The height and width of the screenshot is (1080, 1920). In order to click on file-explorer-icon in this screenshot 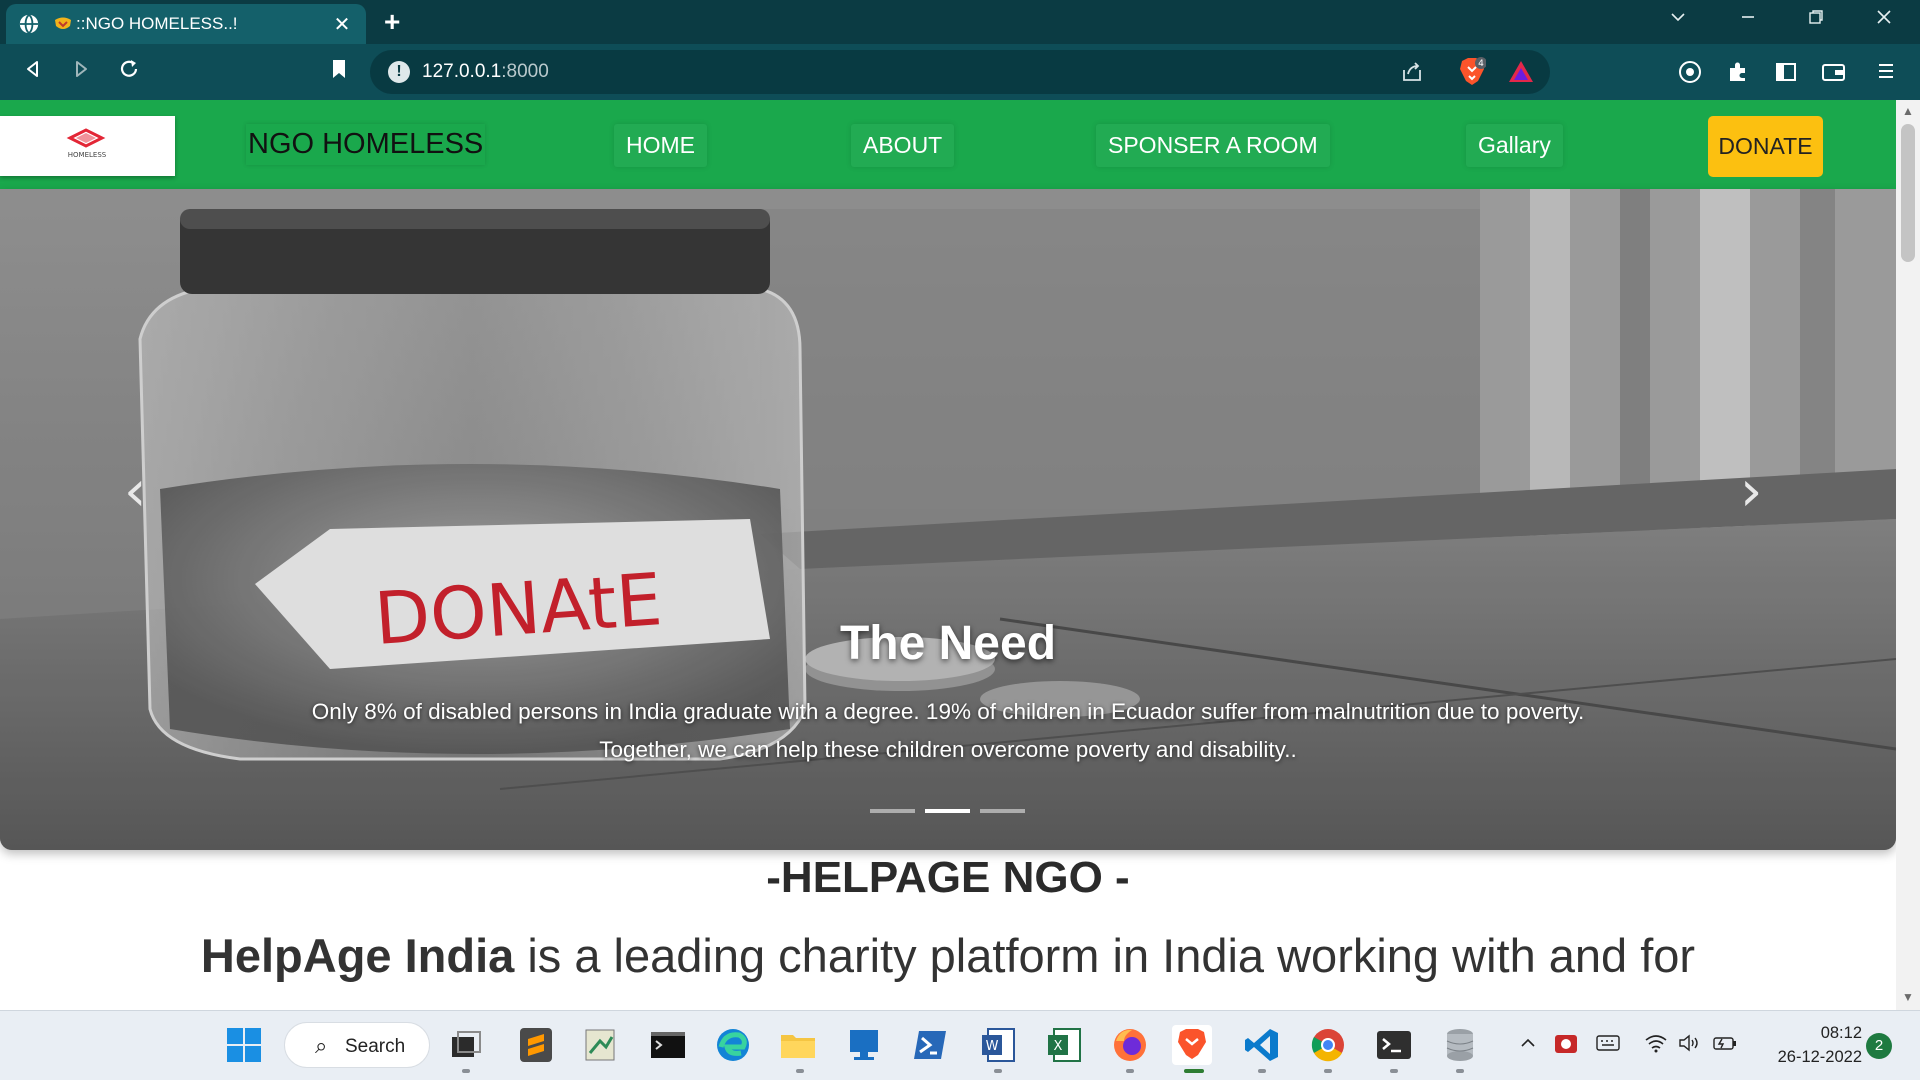, I will do `click(798, 1045)`.